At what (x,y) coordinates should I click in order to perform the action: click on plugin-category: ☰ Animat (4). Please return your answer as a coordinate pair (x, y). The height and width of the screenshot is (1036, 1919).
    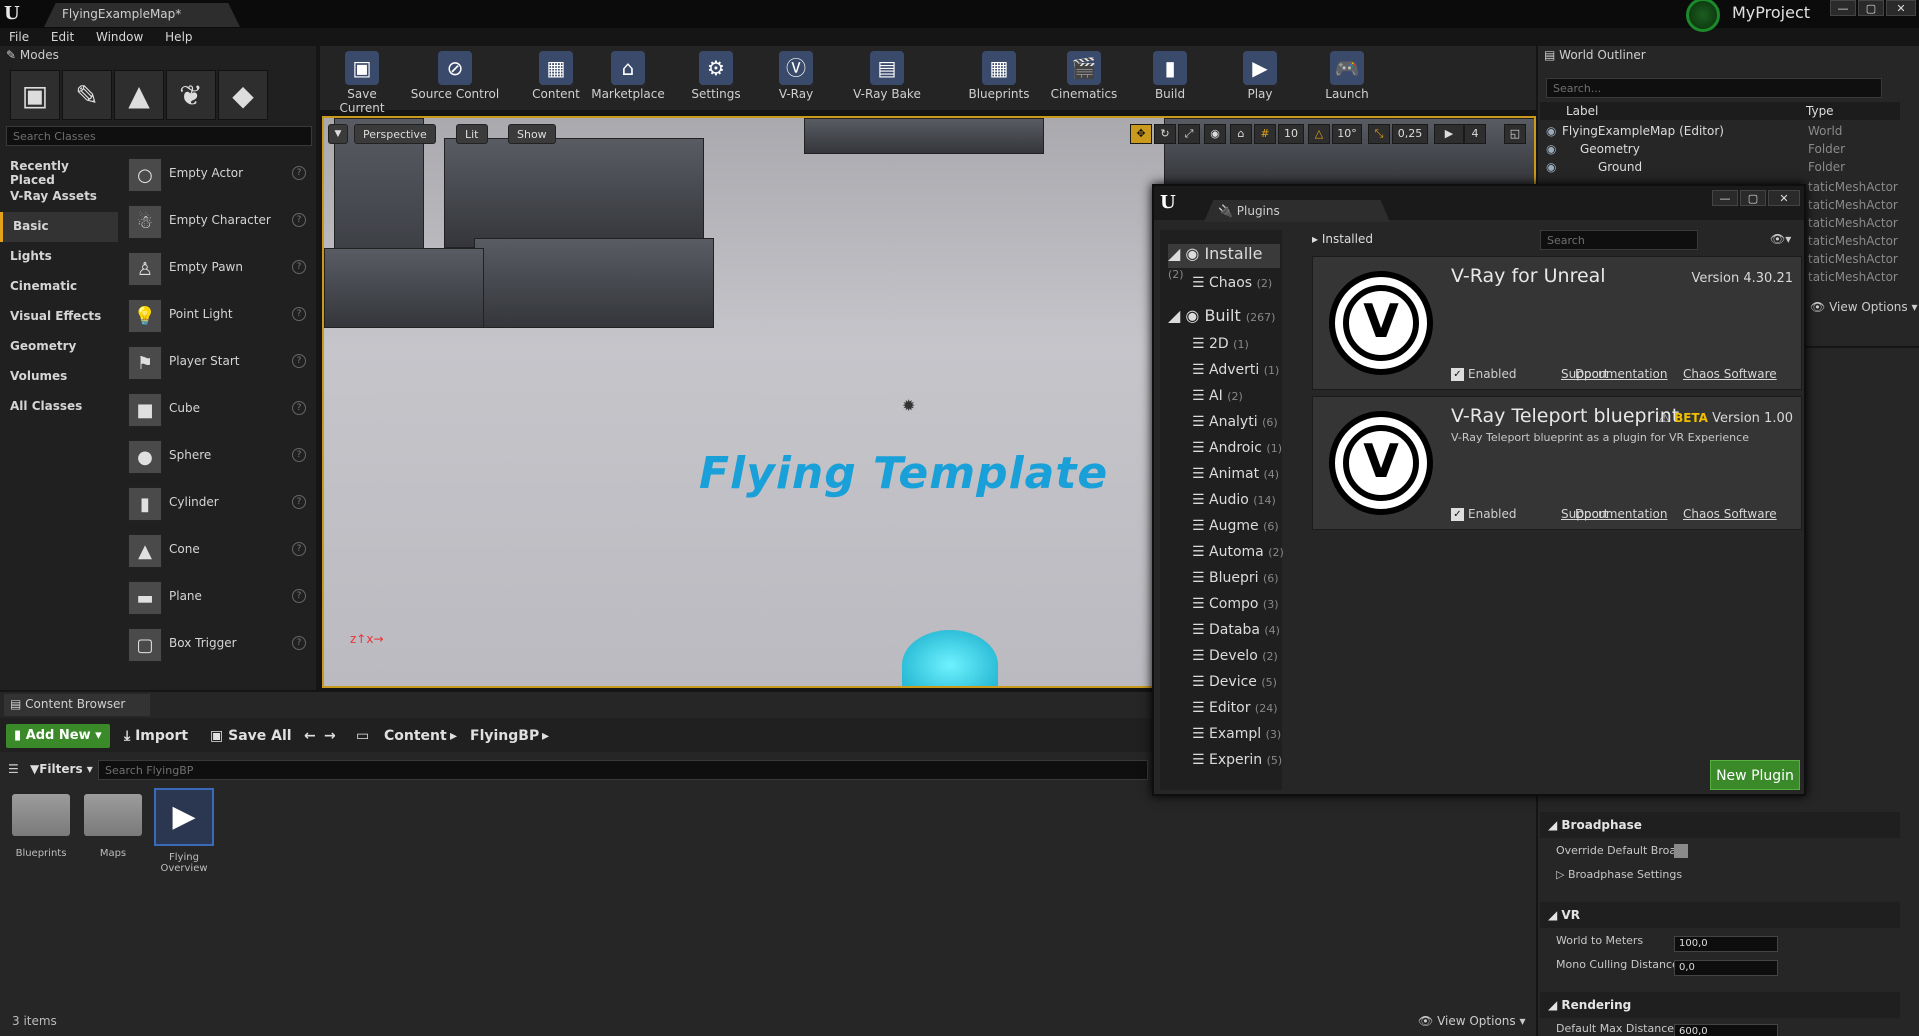
    Looking at the image, I should click on (1248, 478).